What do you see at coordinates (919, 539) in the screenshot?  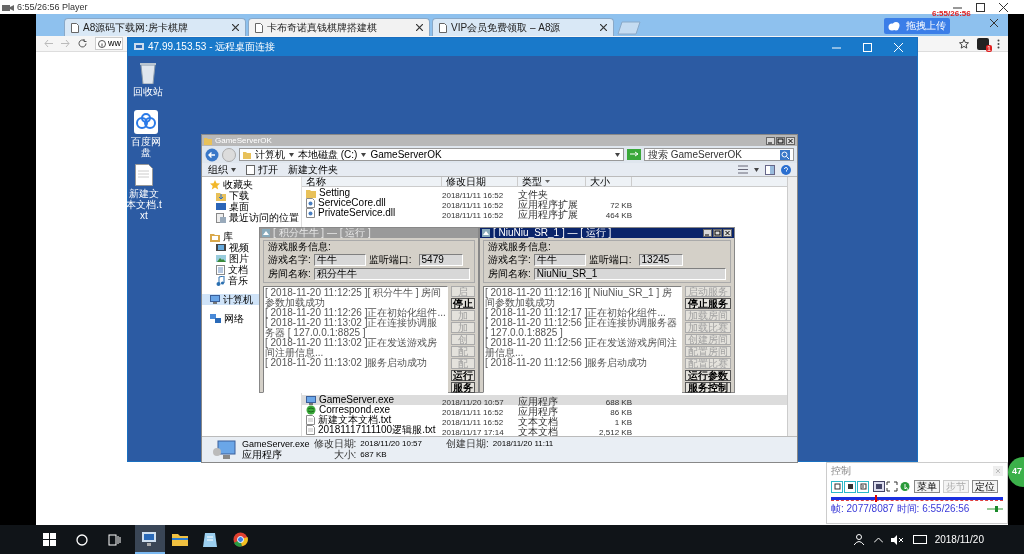 I see `keyboard-icon` at bounding box center [919, 539].